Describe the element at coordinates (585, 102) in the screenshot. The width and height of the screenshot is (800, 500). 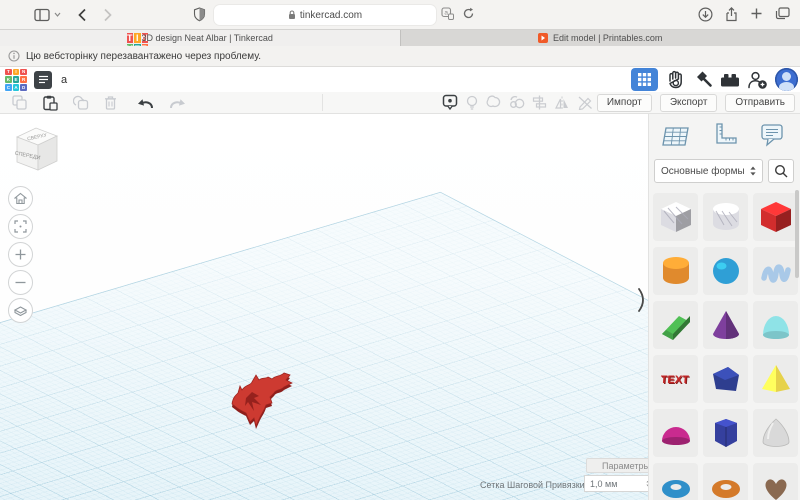
I see `notes-icon` at that location.